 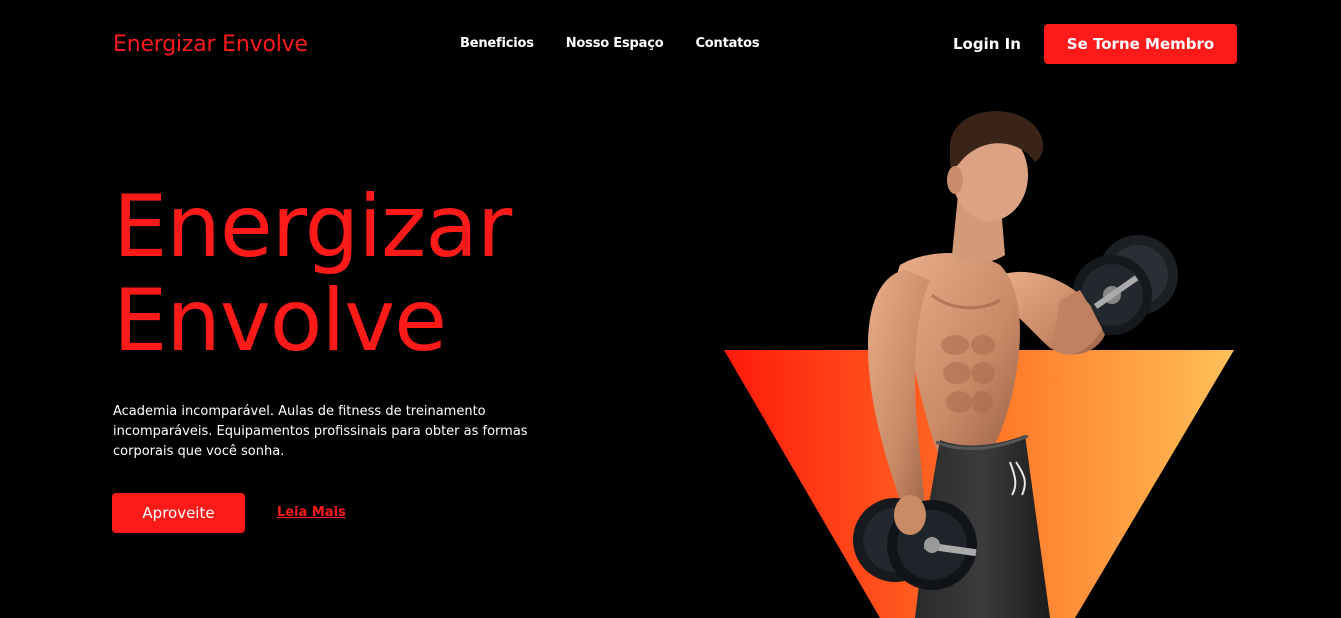 I want to click on nav-item-nosso-espaco: Nosso Espaço, so click(x=615, y=43).